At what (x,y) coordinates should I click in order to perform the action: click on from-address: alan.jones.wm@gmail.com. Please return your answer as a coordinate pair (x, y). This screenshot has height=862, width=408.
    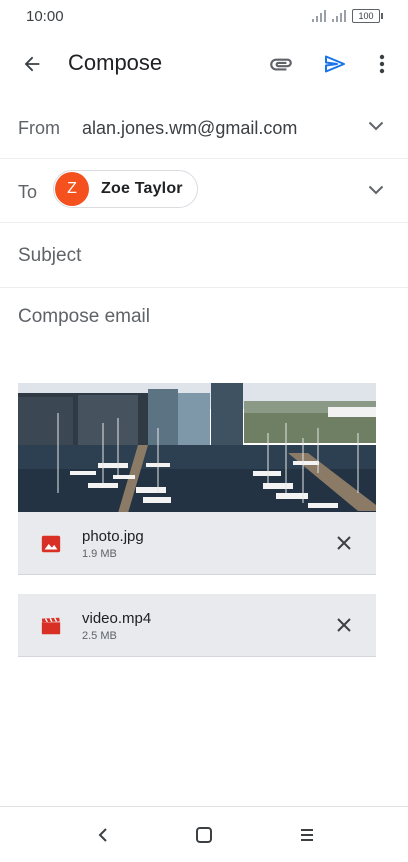
    Looking at the image, I should click on (189, 128).